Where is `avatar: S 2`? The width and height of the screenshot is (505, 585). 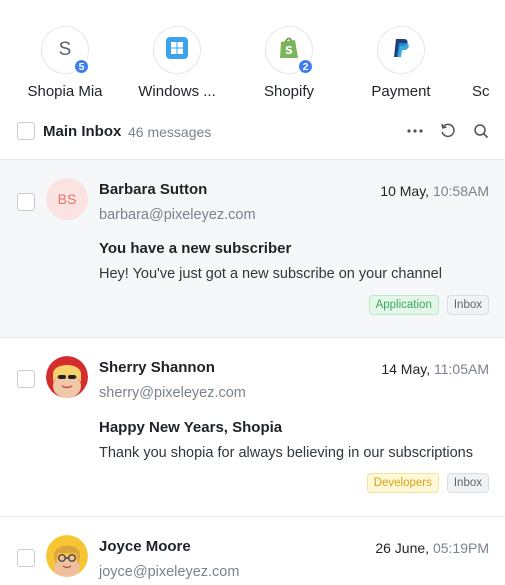
avatar: S 2 is located at coordinates (289, 50).